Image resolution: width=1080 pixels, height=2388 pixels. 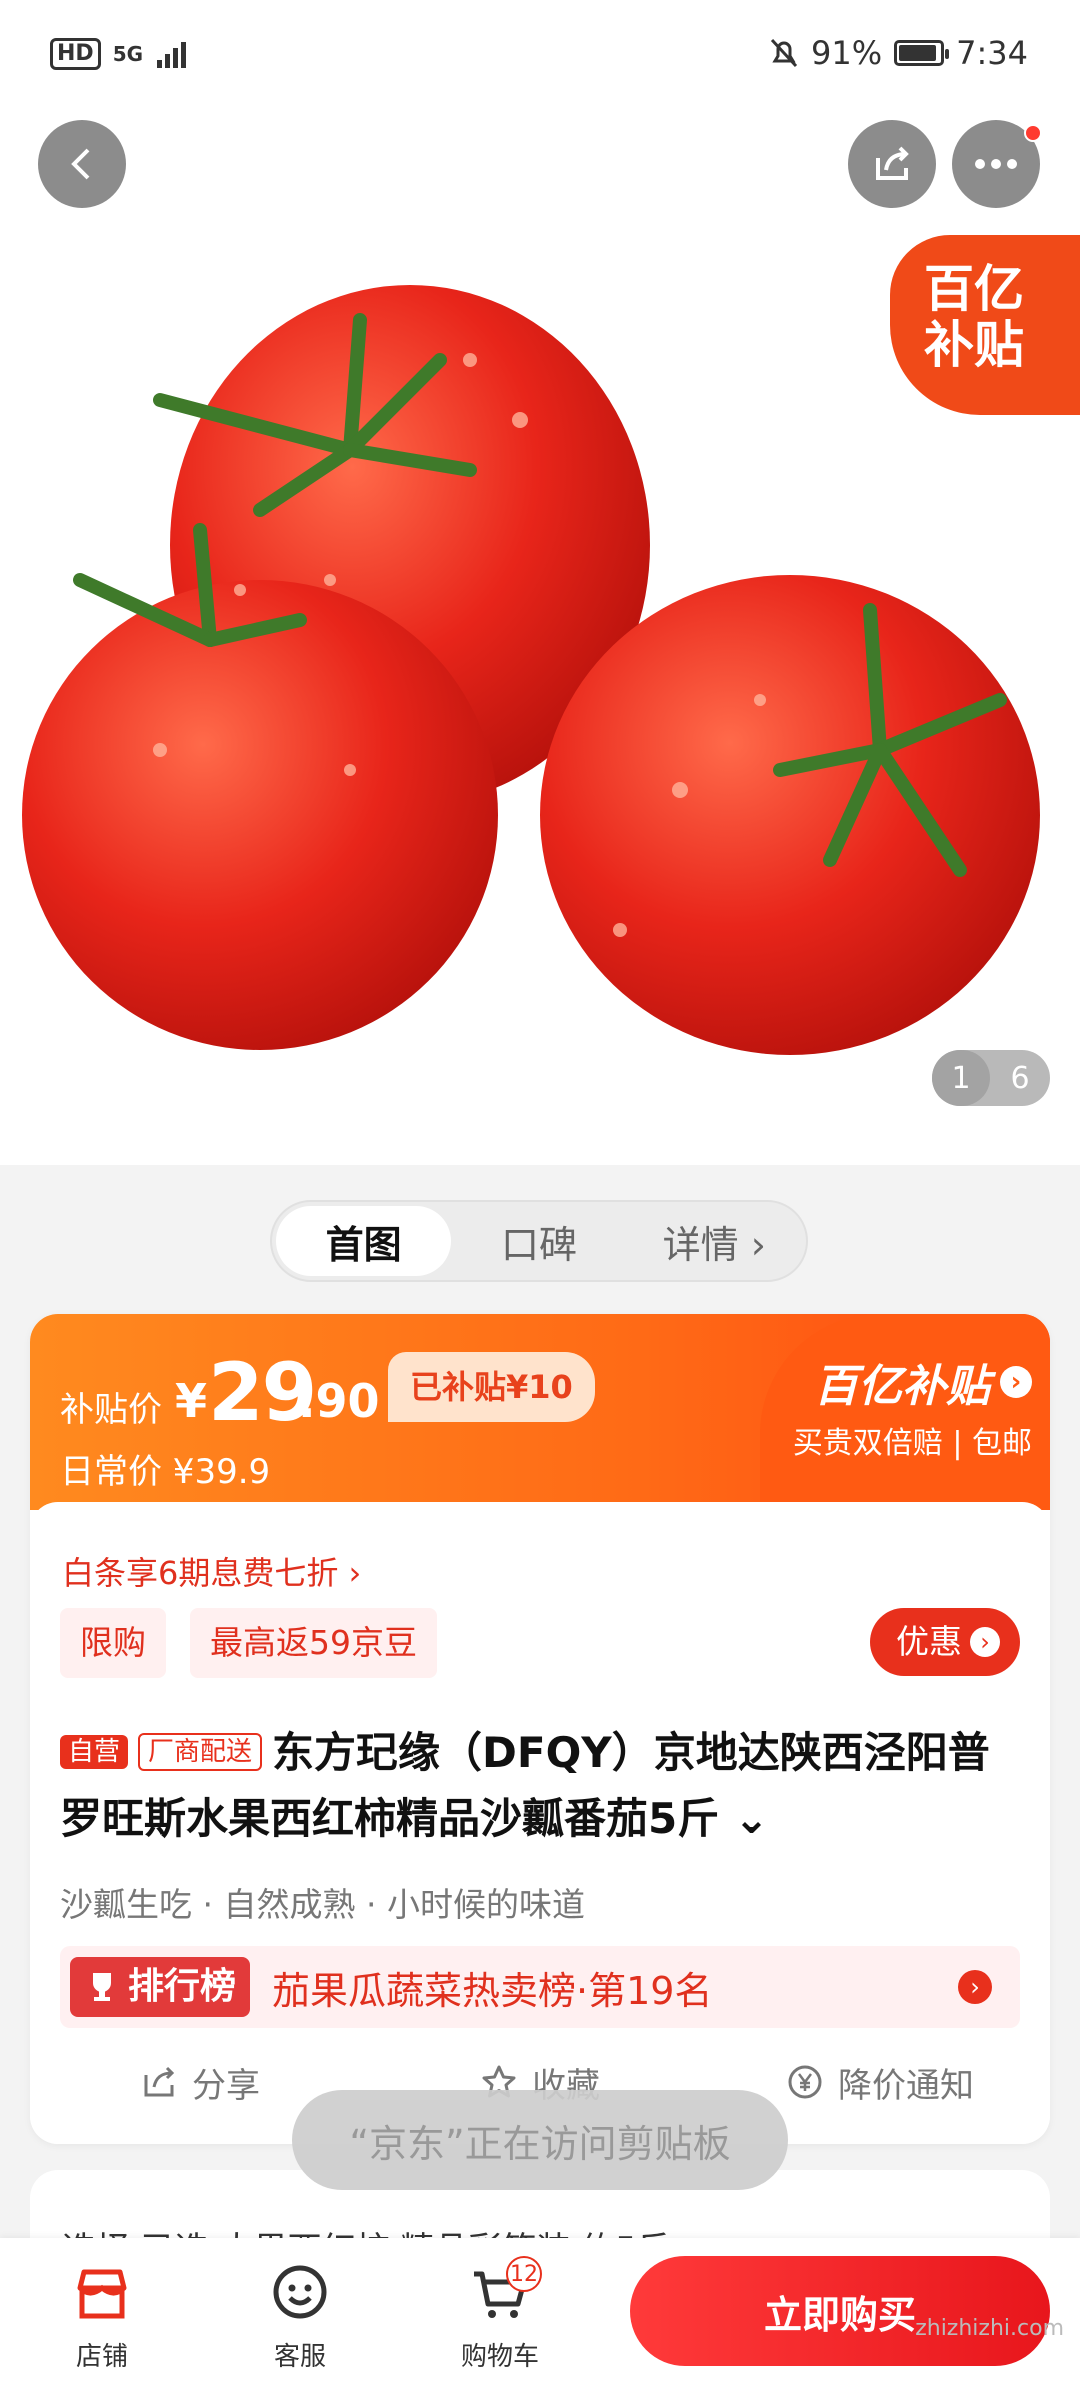 I want to click on clipboard-toast: “京东”正在访问剪贴板, so click(x=540, y=2140).